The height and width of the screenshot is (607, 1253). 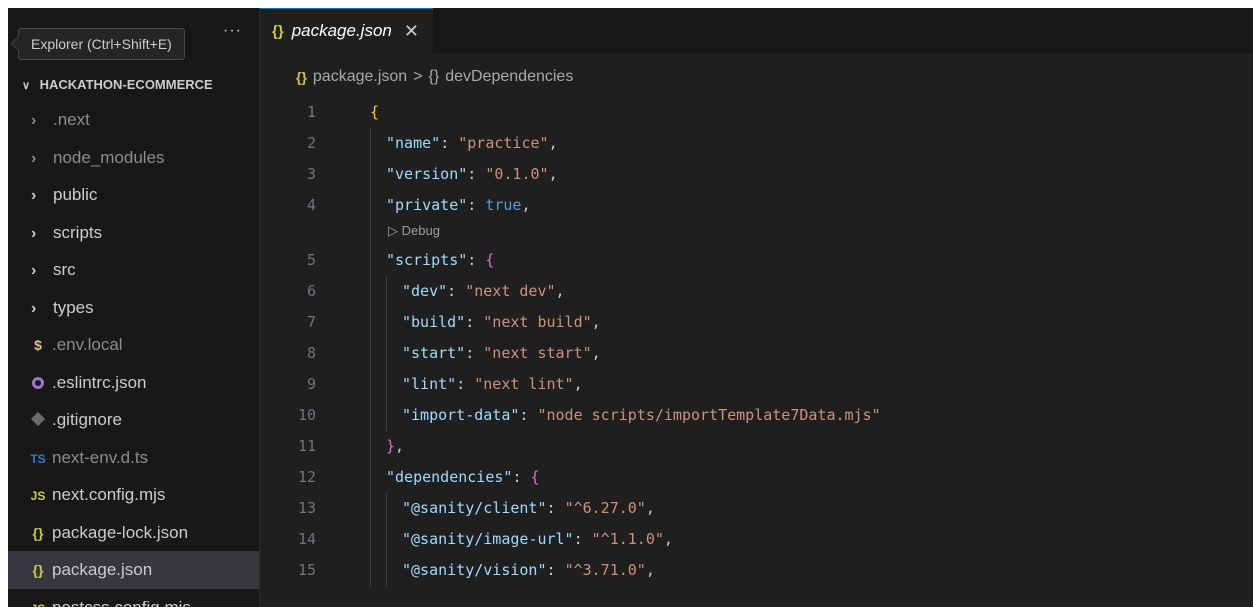 I want to click on tree-file: TS next-env.d.ts, so click(x=133, y=458).